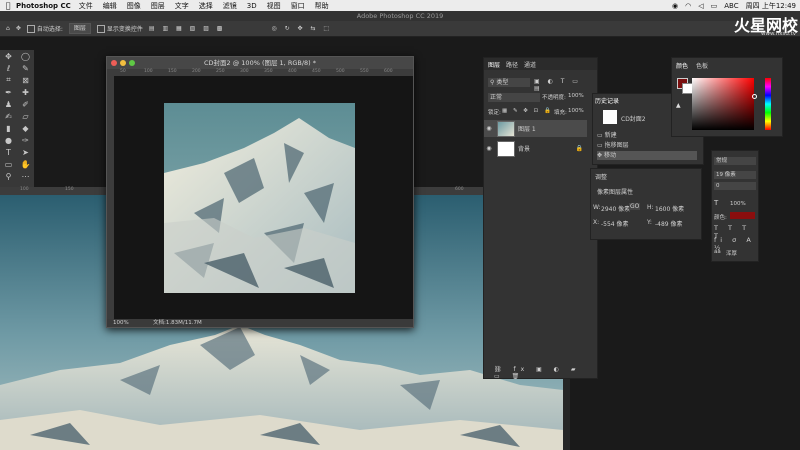  I want to click on filter-icons: ▣ ◐ T ▭ ▤, so click(564, 85).